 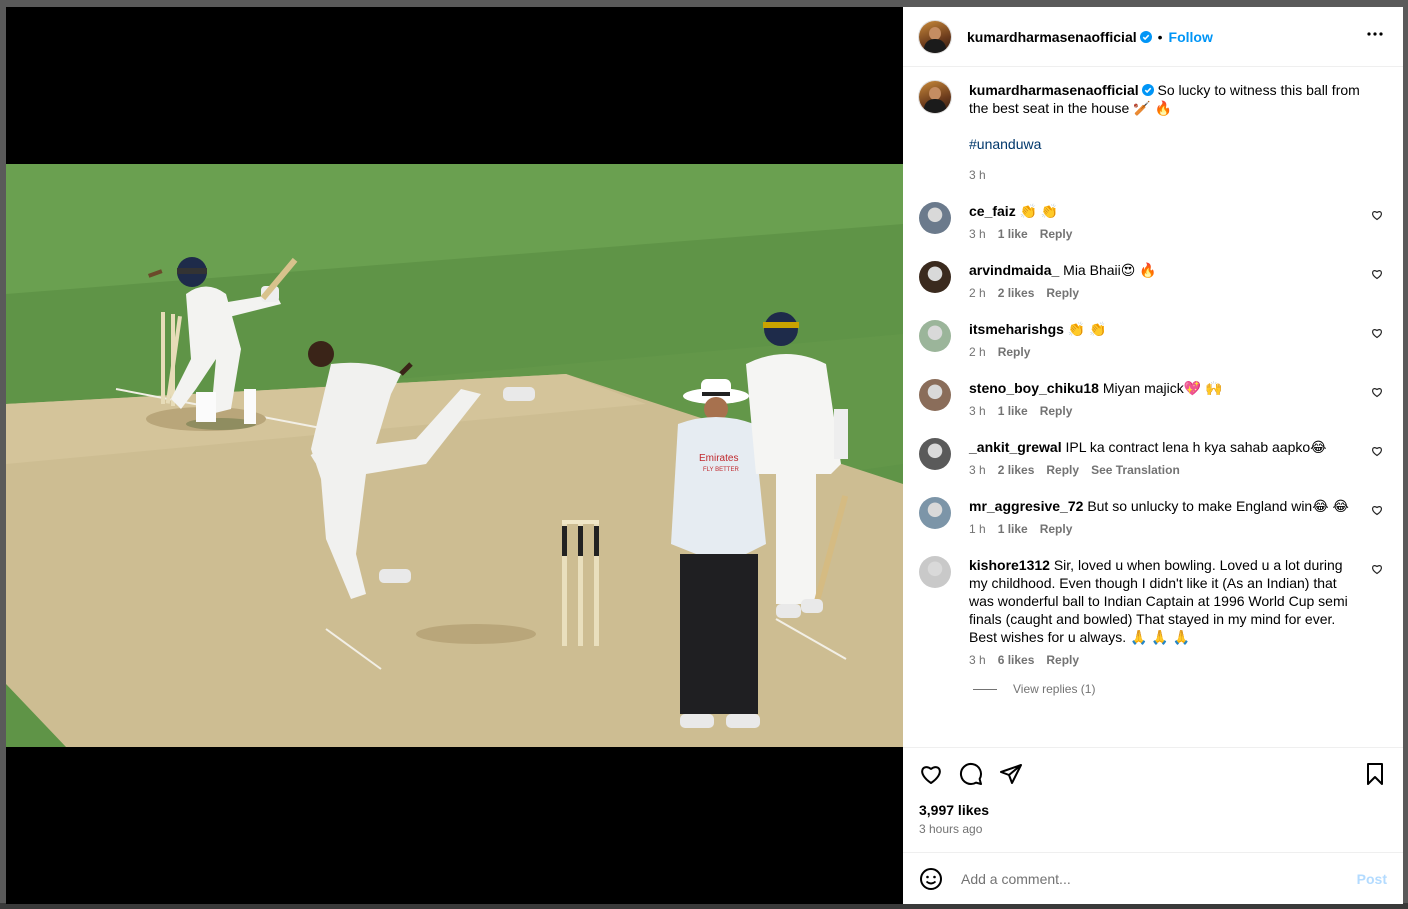 I want to click on comment-row: itsmeharishgs 👏 👏 2 h Reply, so click(x=1153, y=340).